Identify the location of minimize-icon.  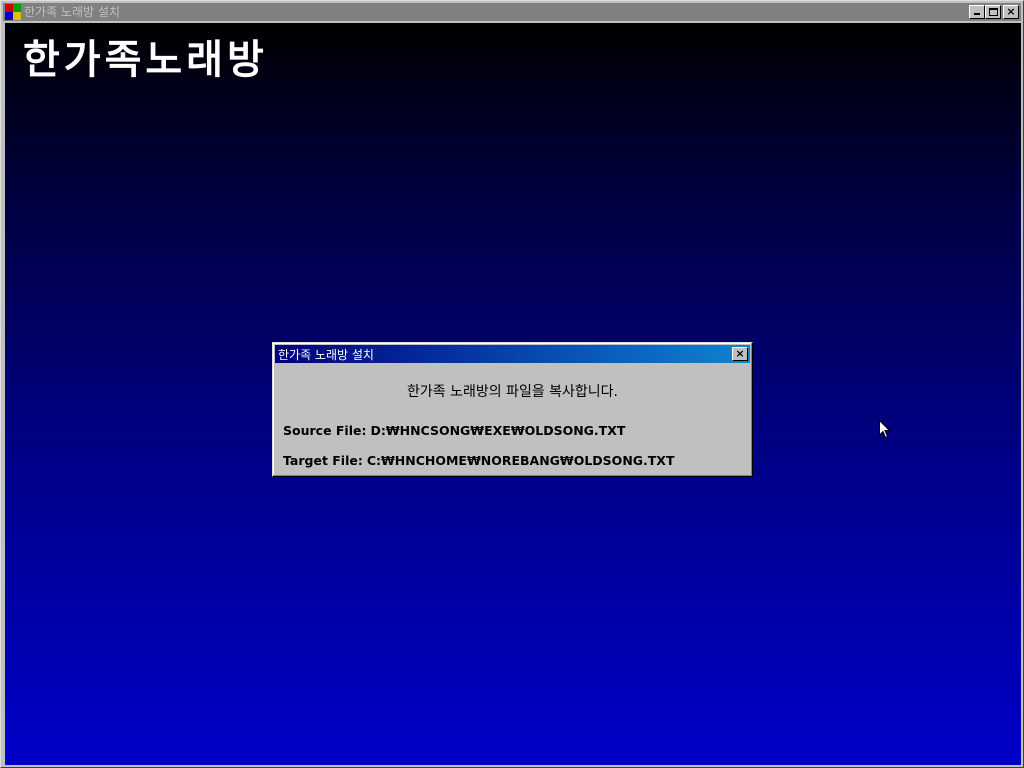
(977, 14).